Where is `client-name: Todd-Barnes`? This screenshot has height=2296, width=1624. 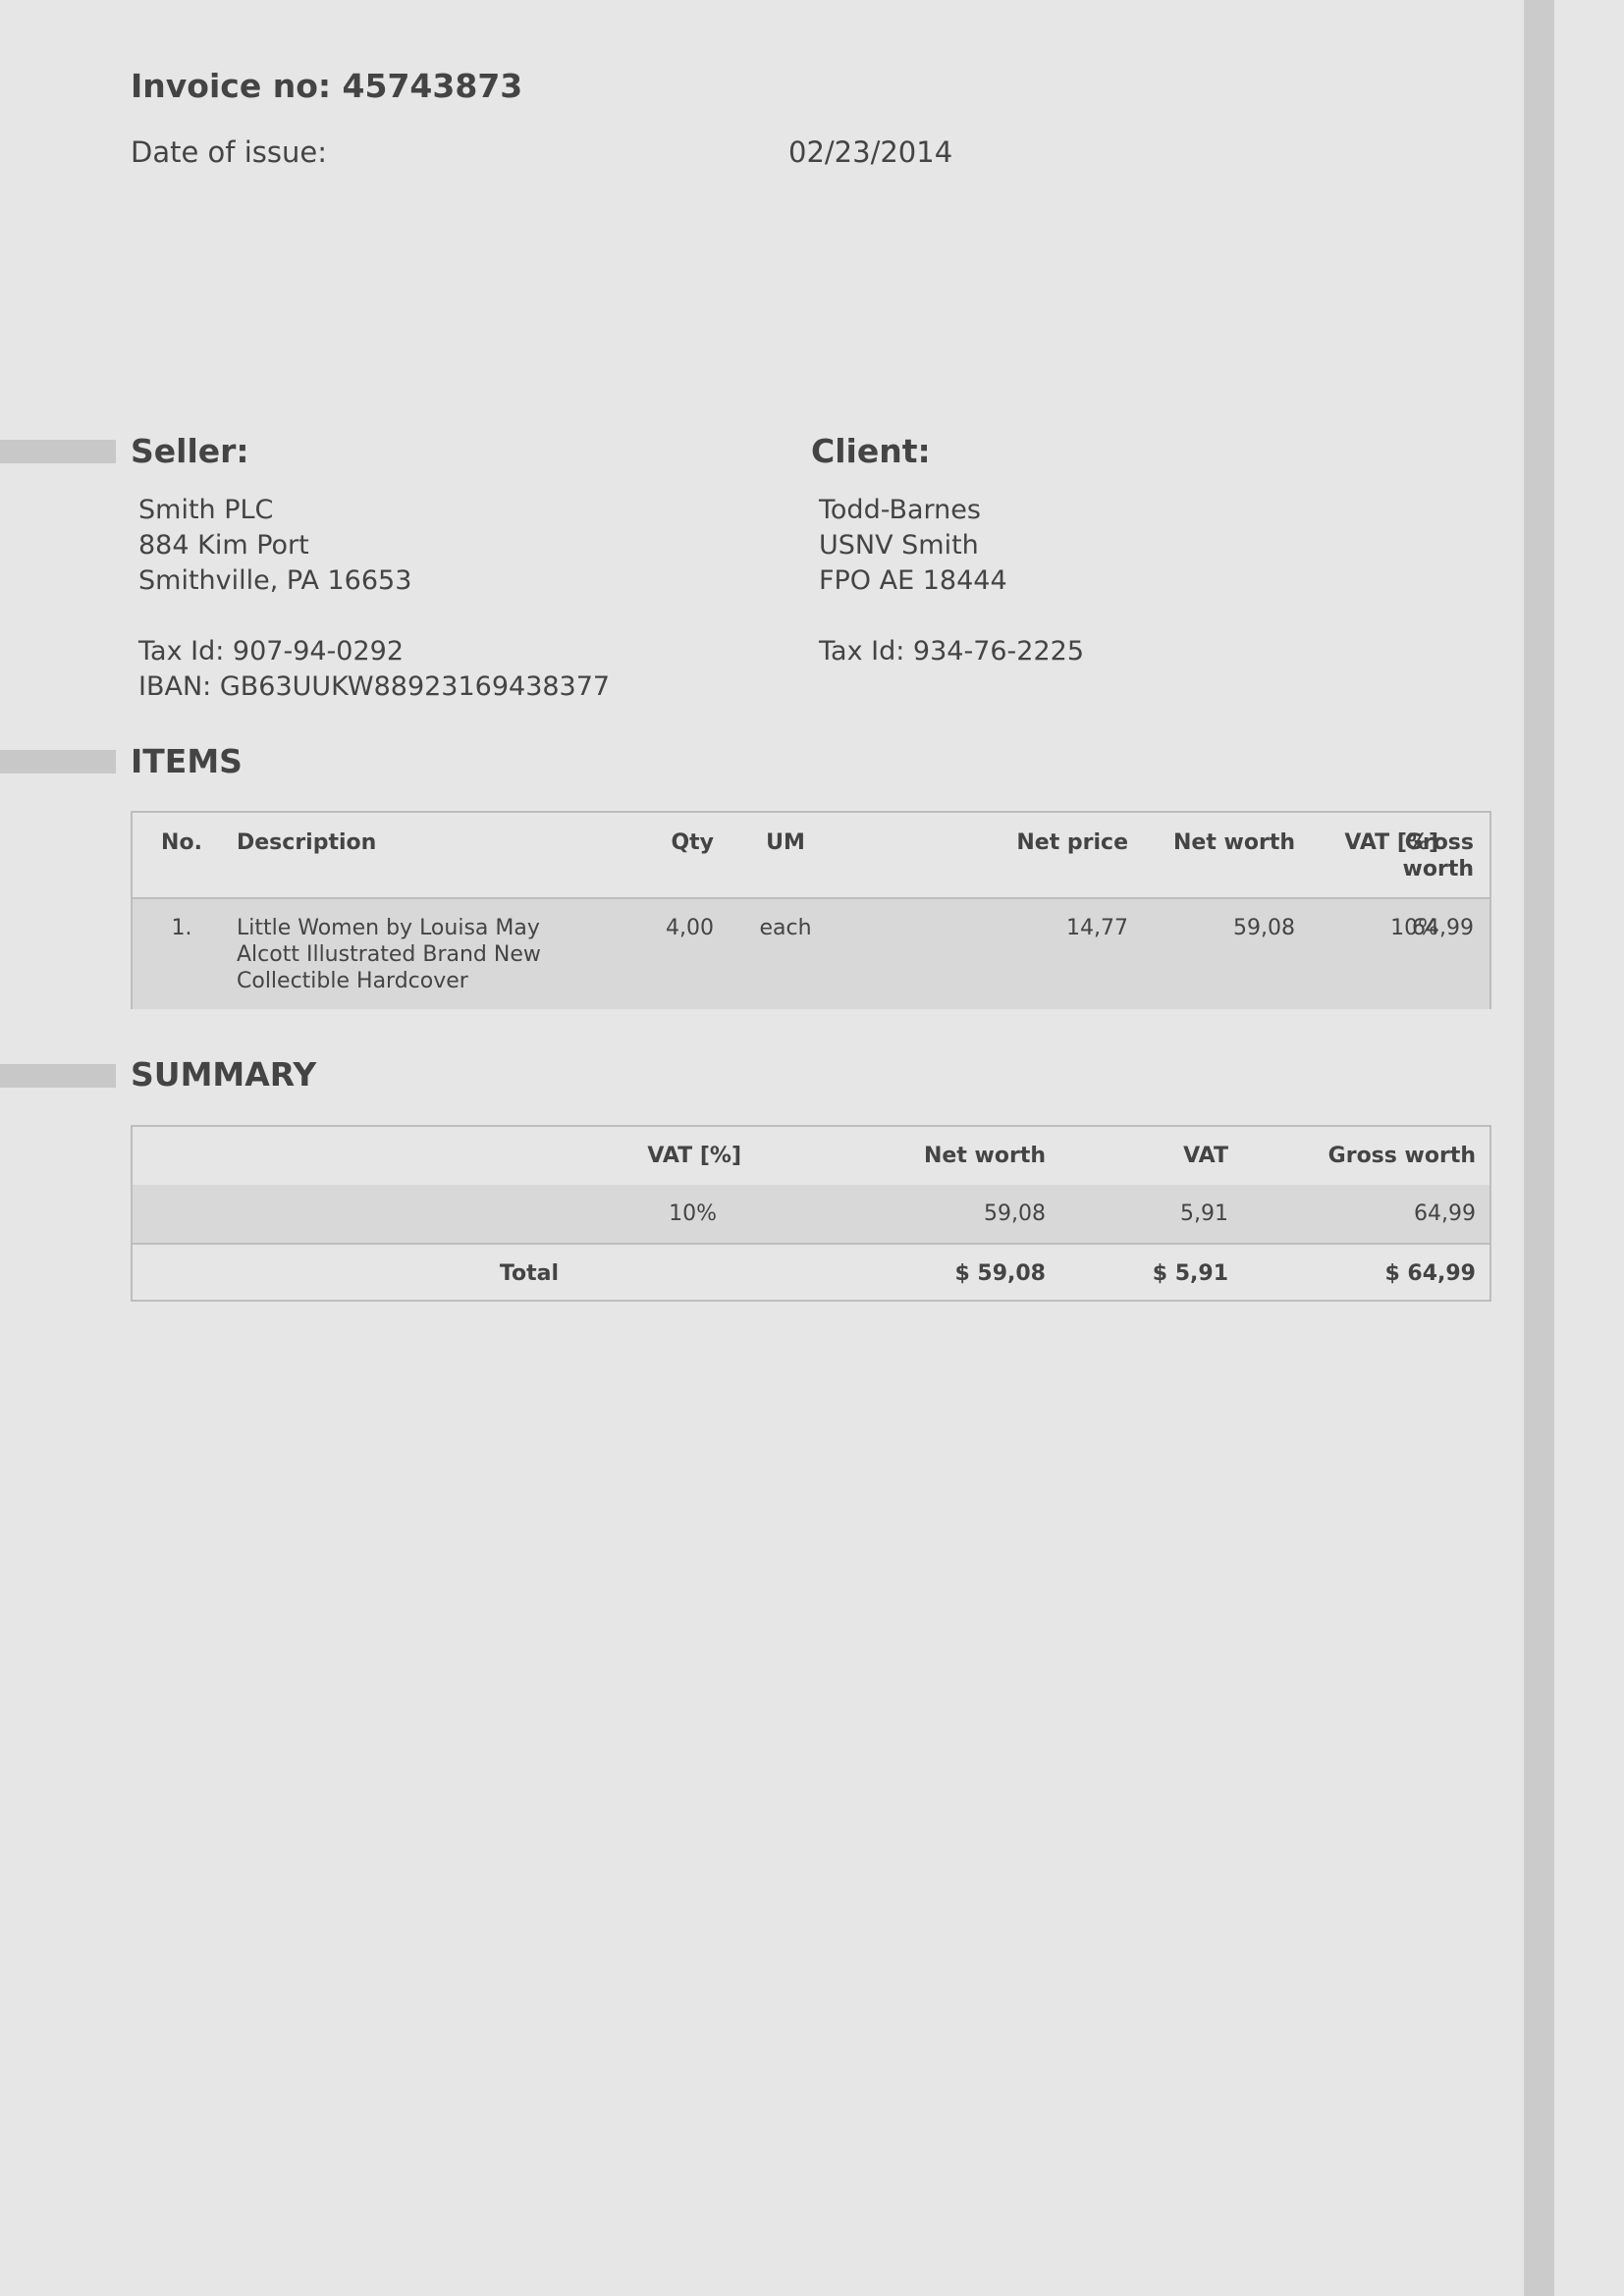
client-name: Todd-Barnes is located at coordinates (900, 510).